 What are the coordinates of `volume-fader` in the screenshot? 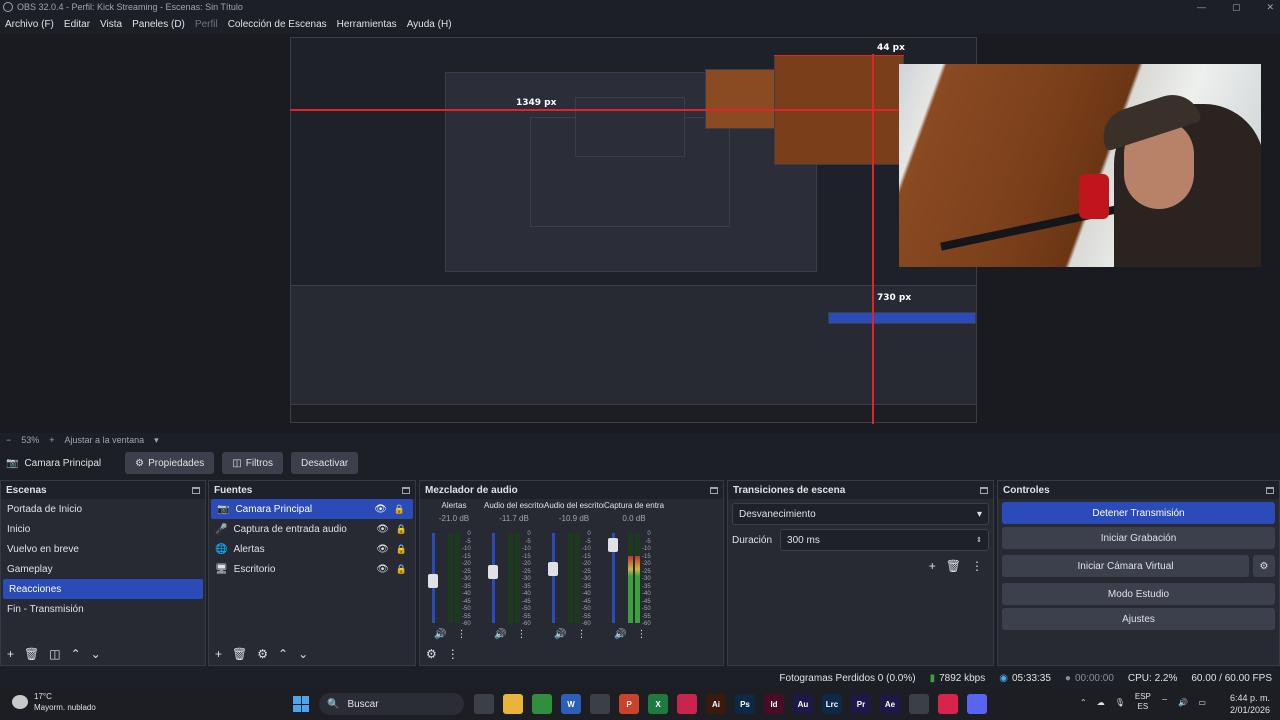 It's located at (553, 578).